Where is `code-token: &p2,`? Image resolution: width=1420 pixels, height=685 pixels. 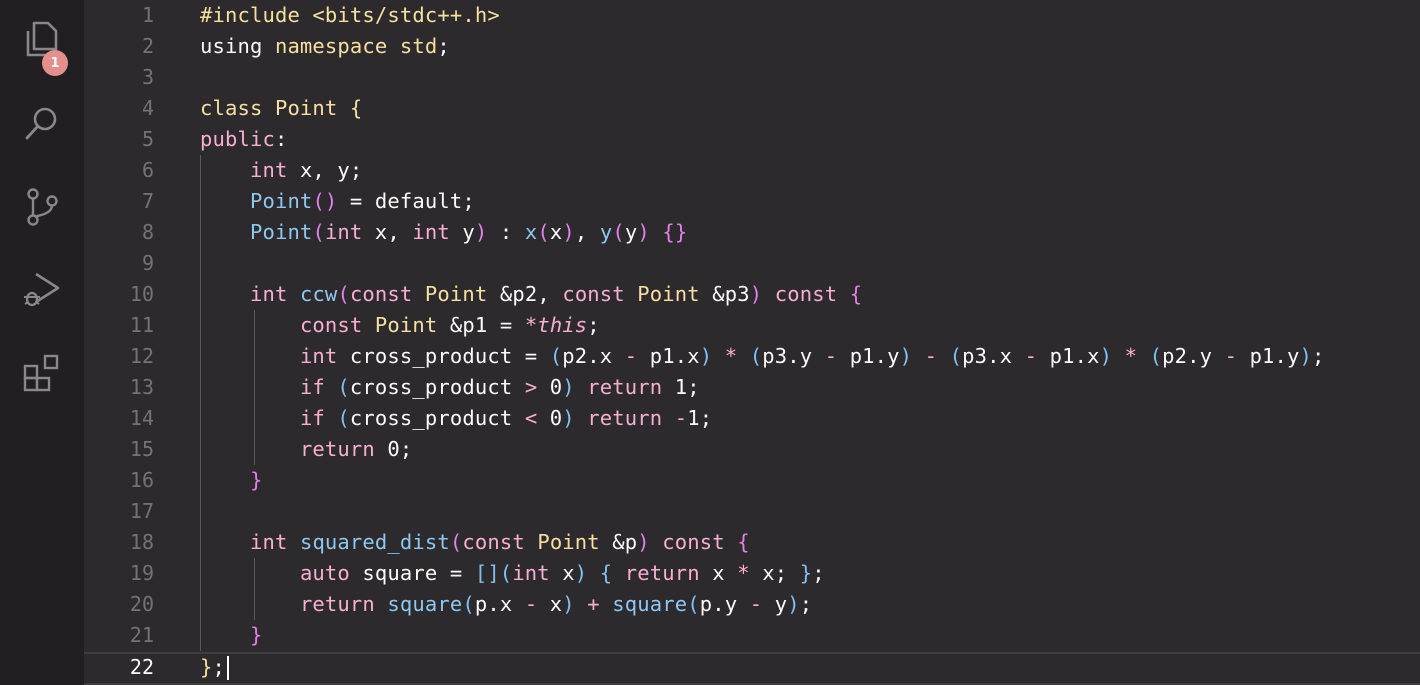 code-token: &p2, is located at coordinates (525, 294).